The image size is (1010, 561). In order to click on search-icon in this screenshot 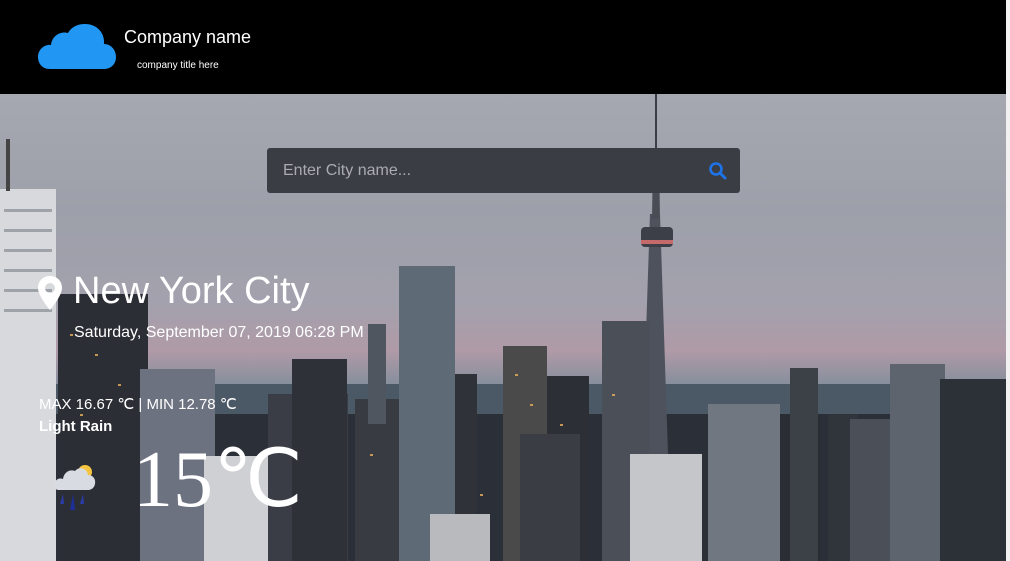, I will do `click(718, 171)`.